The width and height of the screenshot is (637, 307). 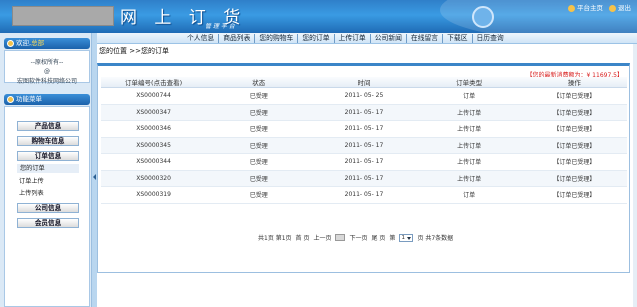 I want to click on pagination: 共1页 第1页 首 页 上一页 下一页 尾 页 第 1 页 共7条数据, so click(x=355, y=237).